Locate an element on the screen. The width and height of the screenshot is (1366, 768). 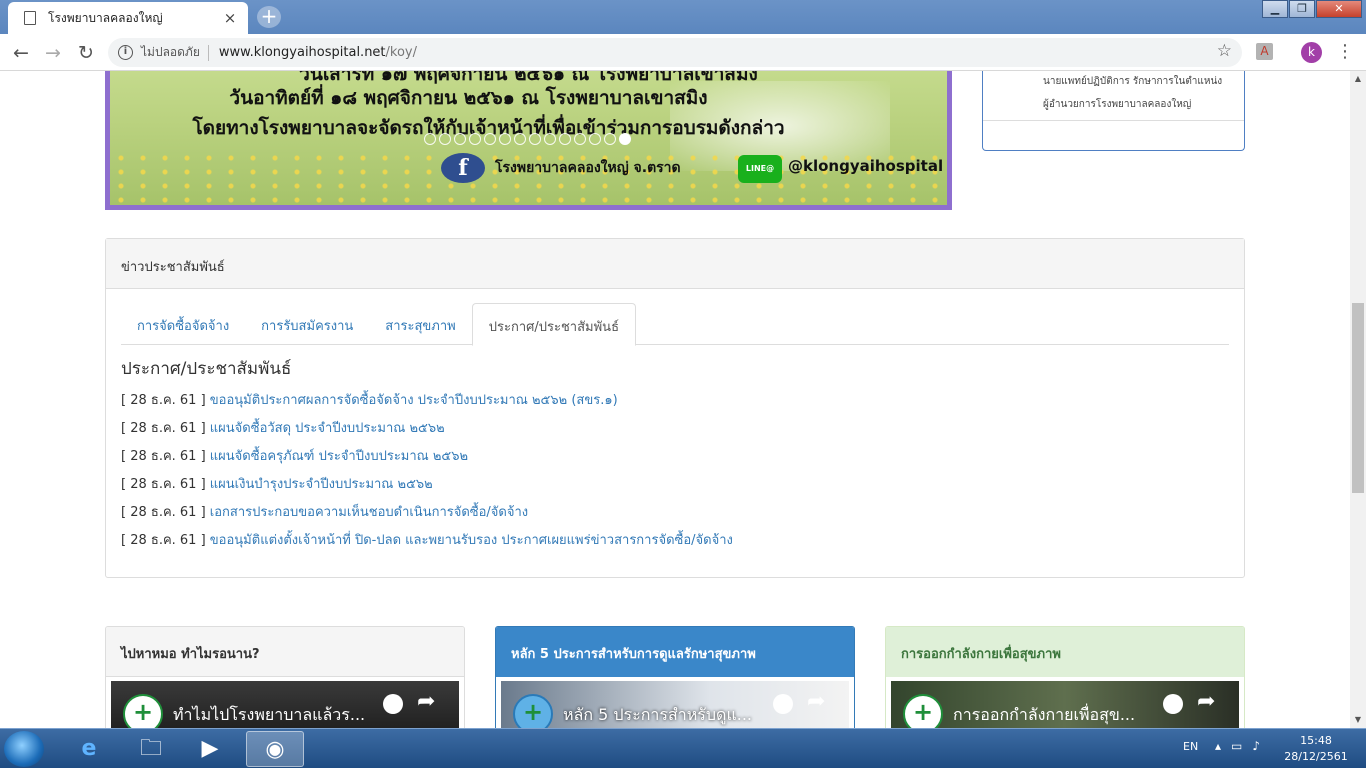
scroll-thumb is located at coordinates (1358, 398).